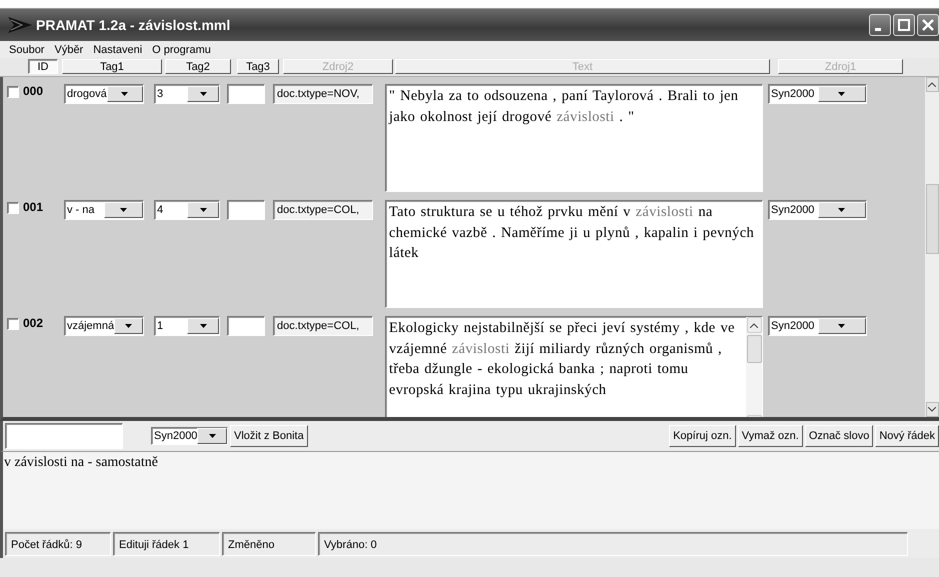  What do you see at coordinates (907, 436) in the screenshot?
I see `toolbar-button: Nový řádek` at bounding box center [907, 436].